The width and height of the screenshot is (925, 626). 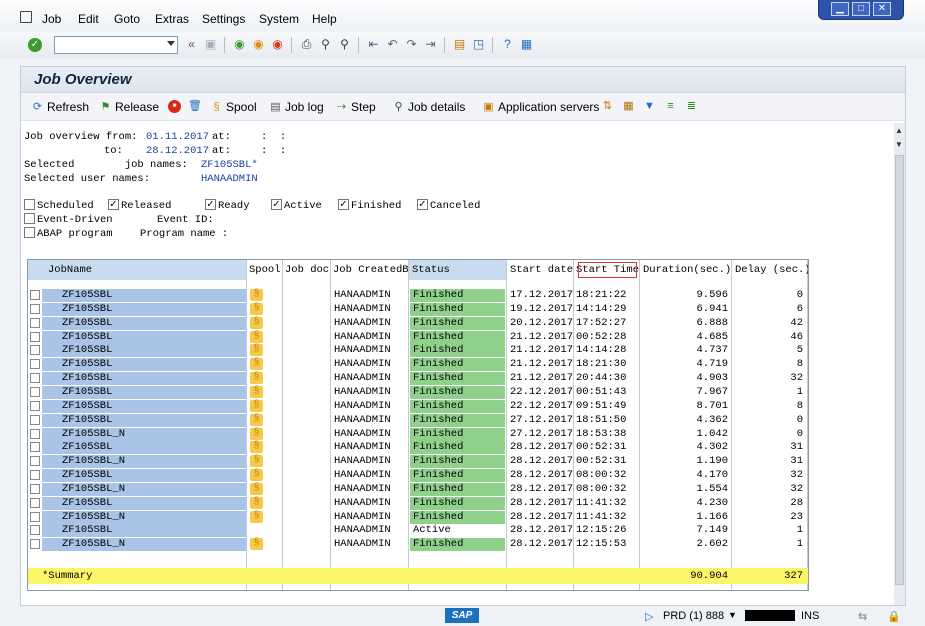 What do you see at coordinates (191, 44) in the screenshot?
I see `double-left-icon: «` at bounding box center [191, 44].